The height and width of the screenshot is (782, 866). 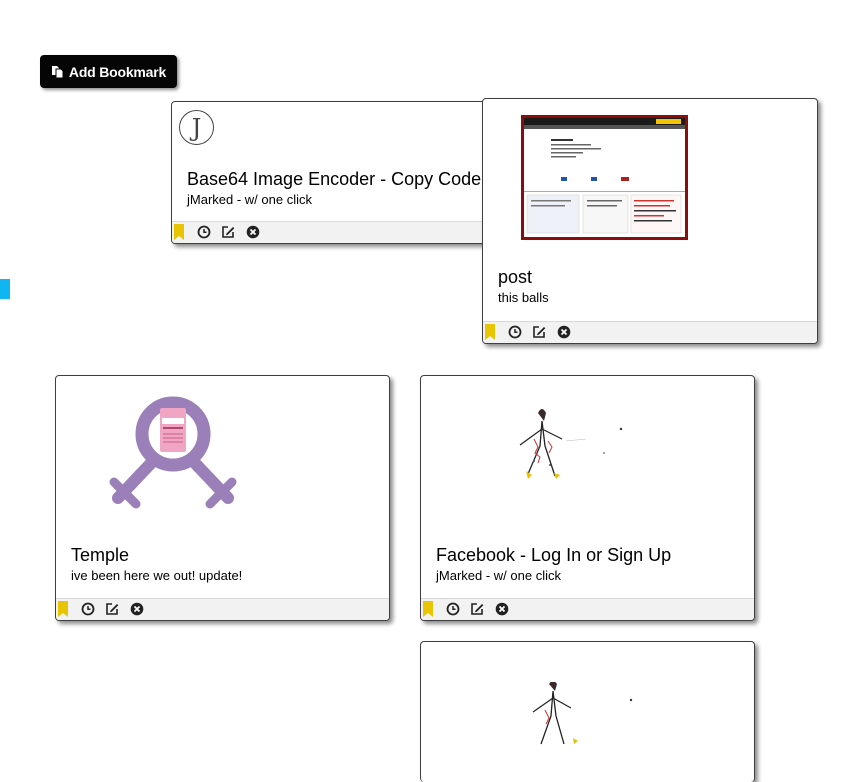 What do you see at coordinates (604, 177) in the screenshot?
I see `webpage-screenshot-thumbnail` at bounding box center [604, 177].